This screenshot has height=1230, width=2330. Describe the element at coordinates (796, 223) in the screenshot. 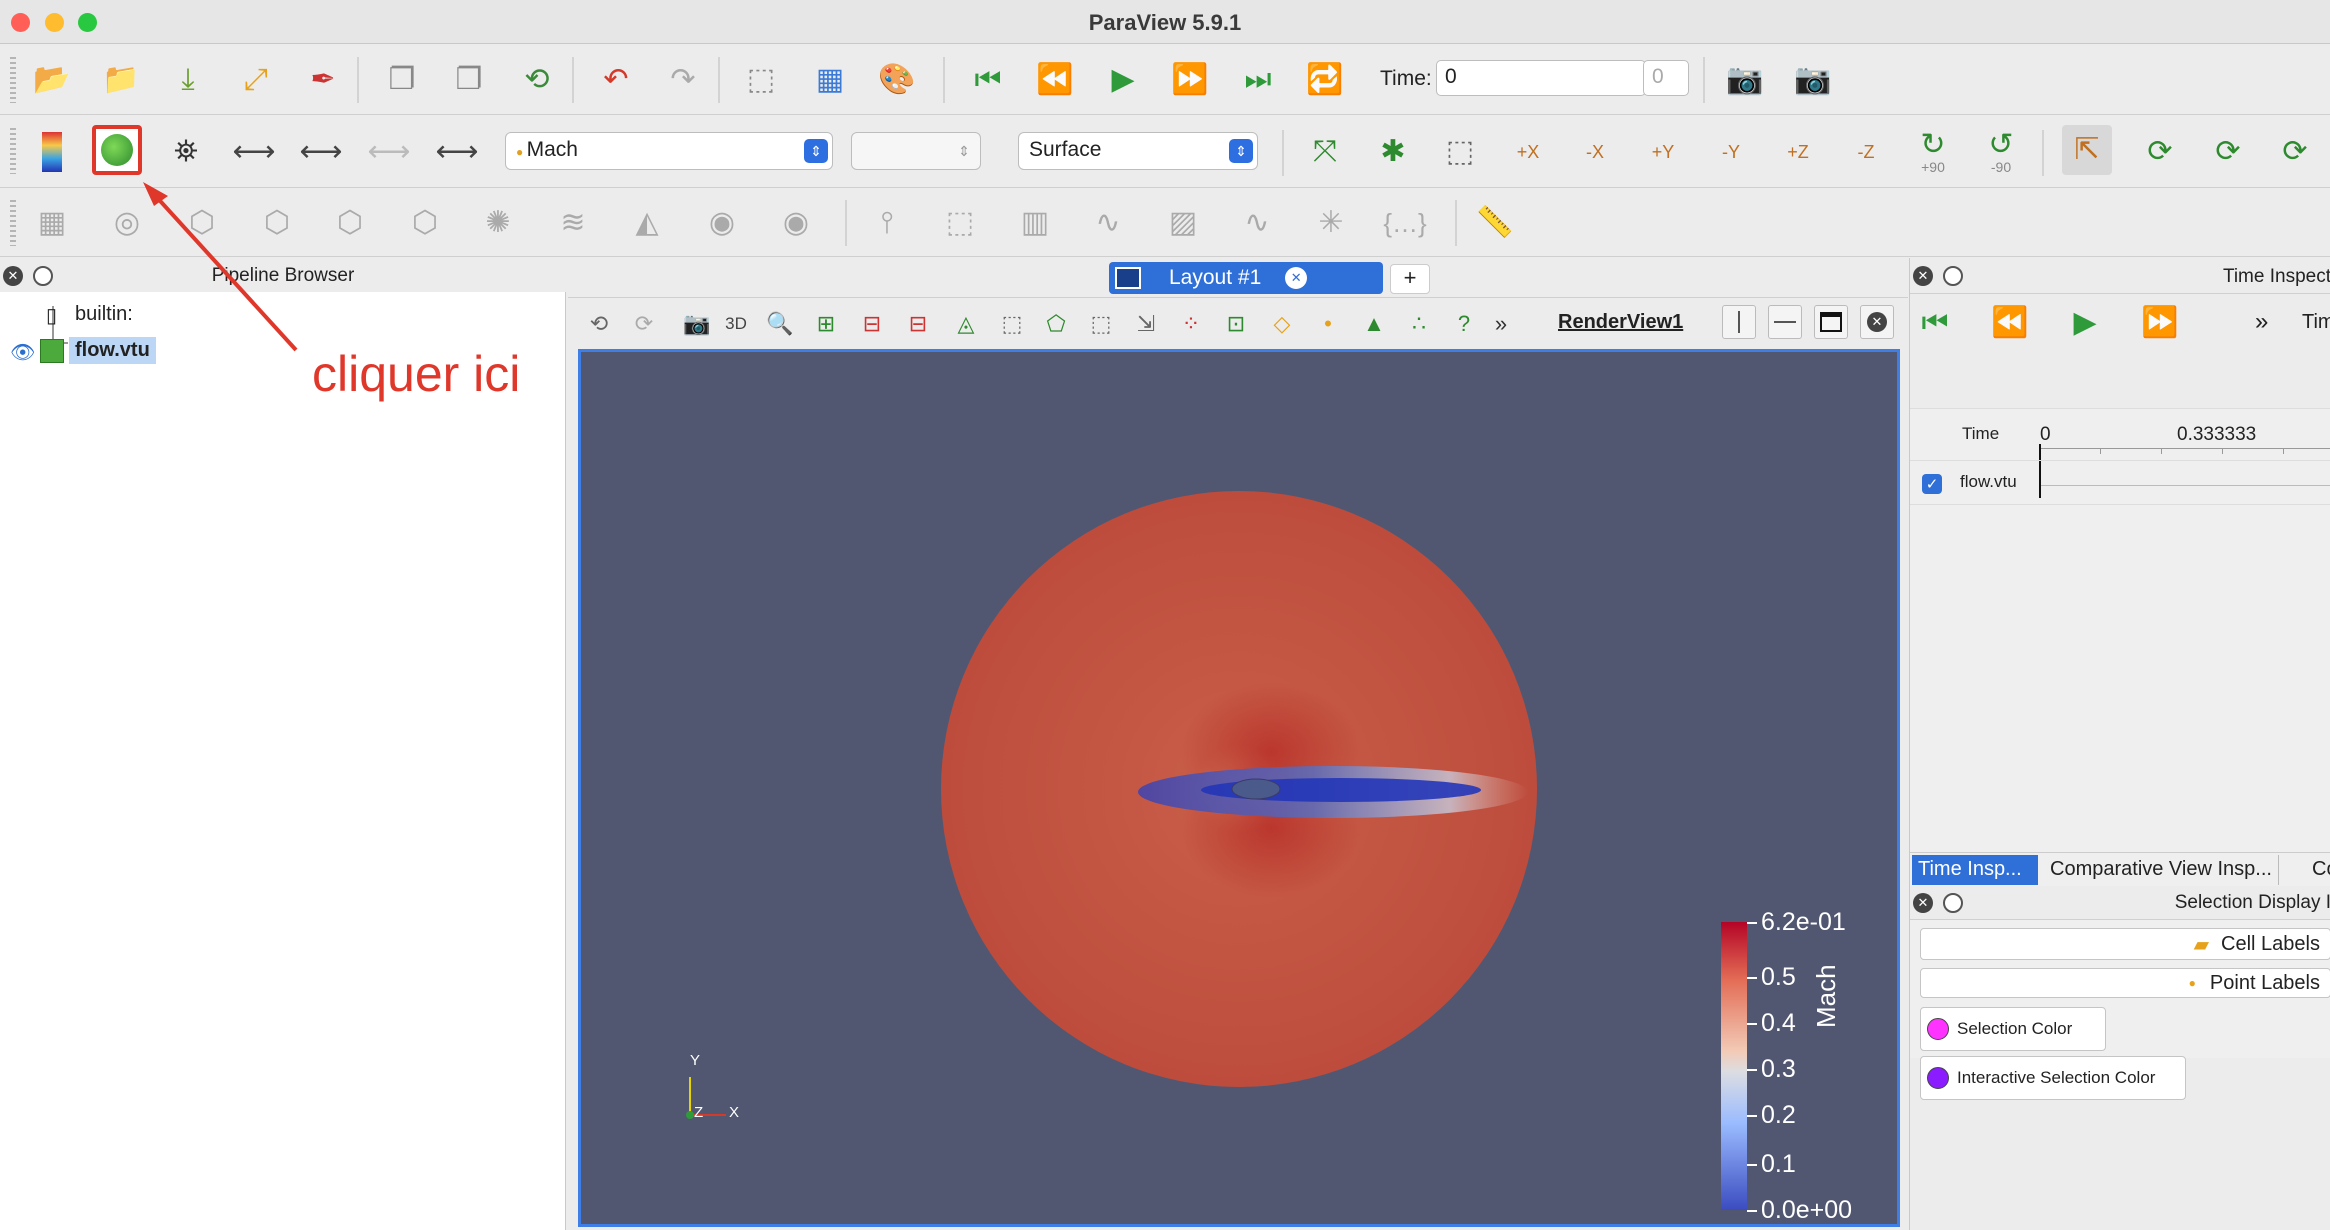

I see `extract-level-icon: ◉` at that location.